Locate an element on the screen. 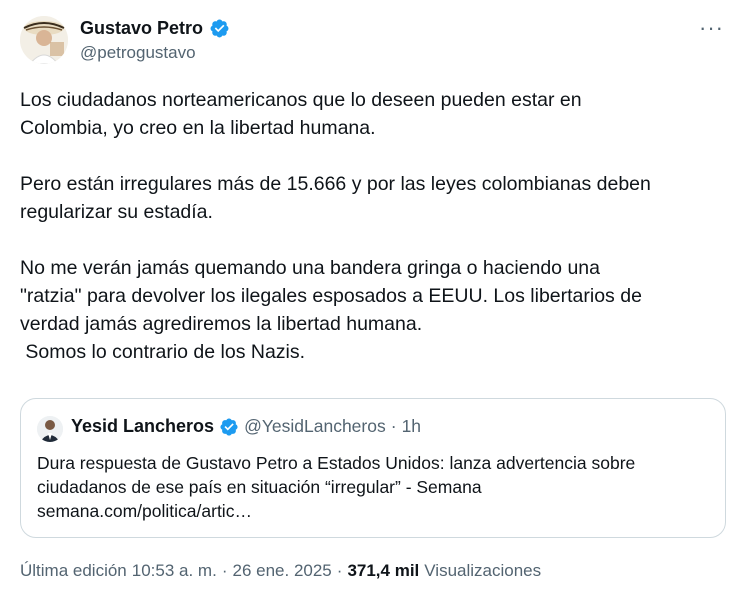 The image size is (744, 594). tweet-header: Gustavo Petro @petrogustavo ··· is located at coordinates (375, 42).